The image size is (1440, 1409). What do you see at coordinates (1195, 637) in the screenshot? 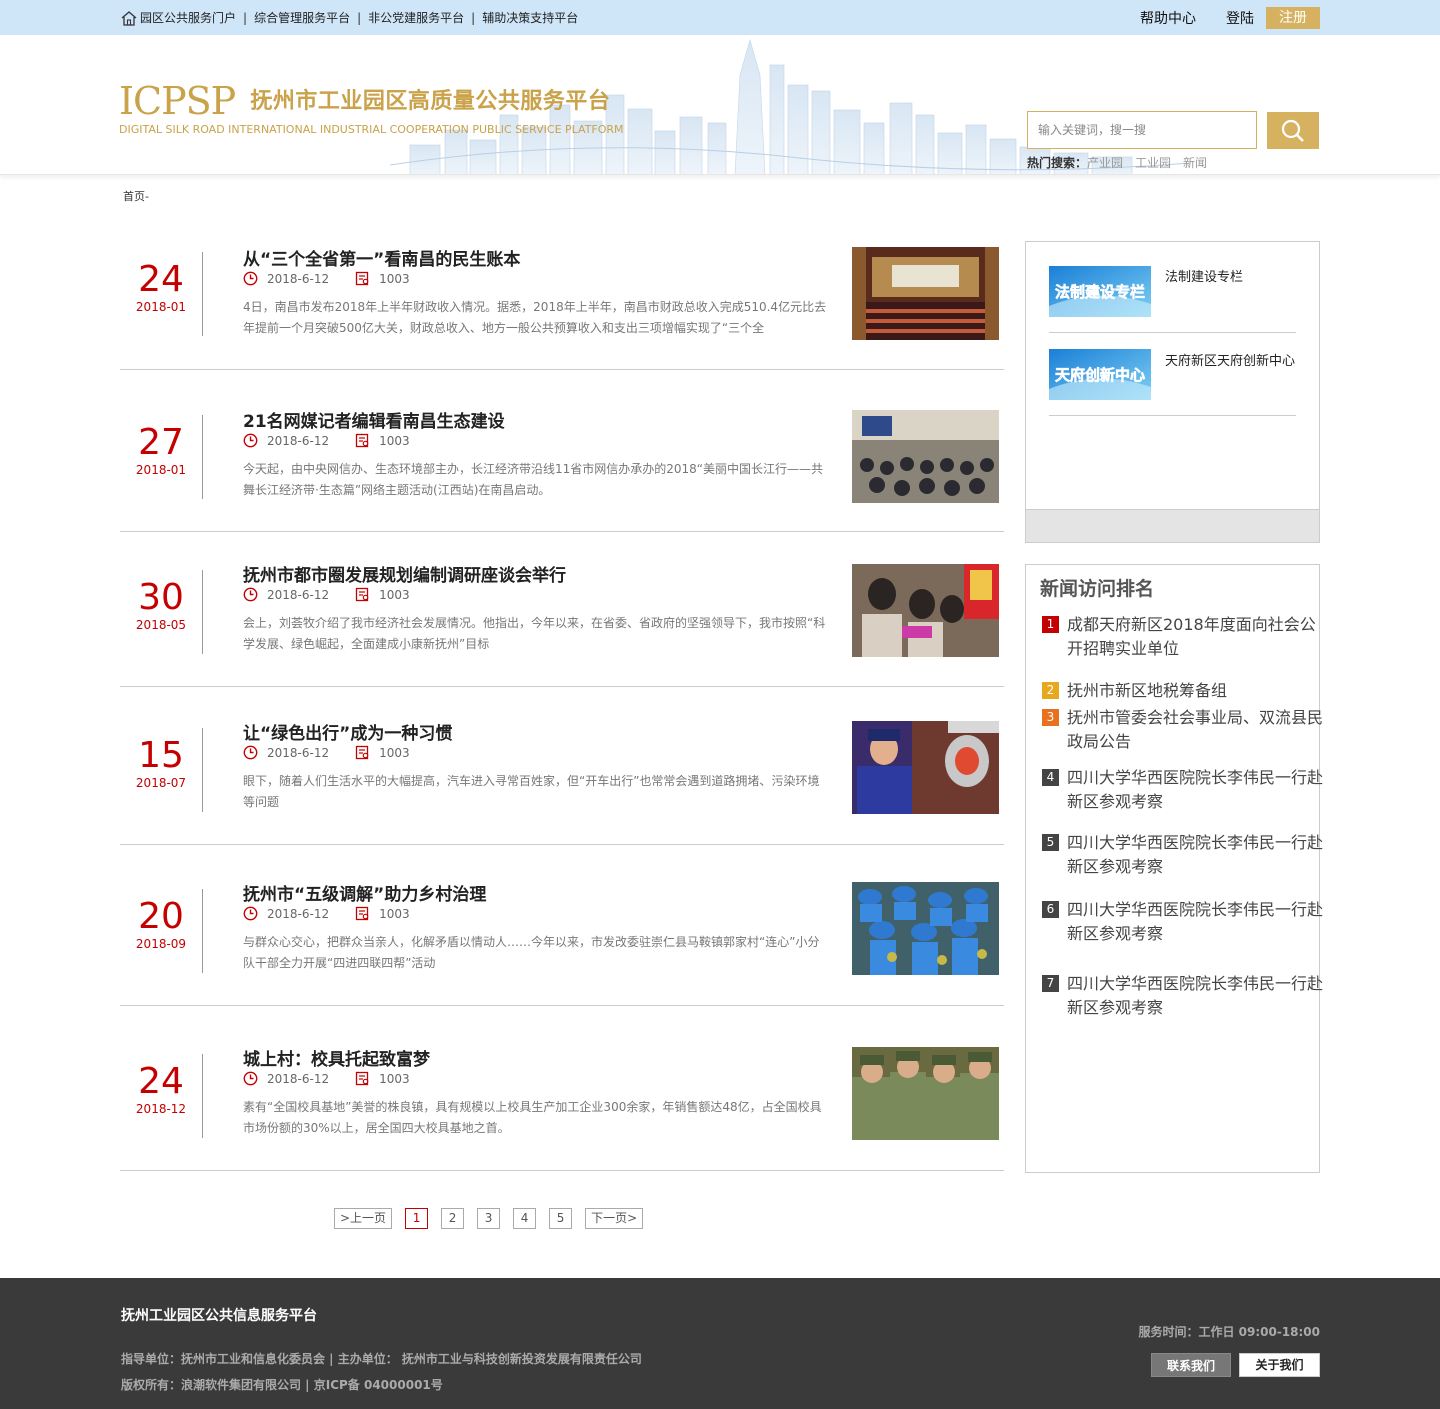
I see `ranking-item-title: 成都天府新区2018年度面向社会公开招聘实业单位` at bounding box center [1195, 637].